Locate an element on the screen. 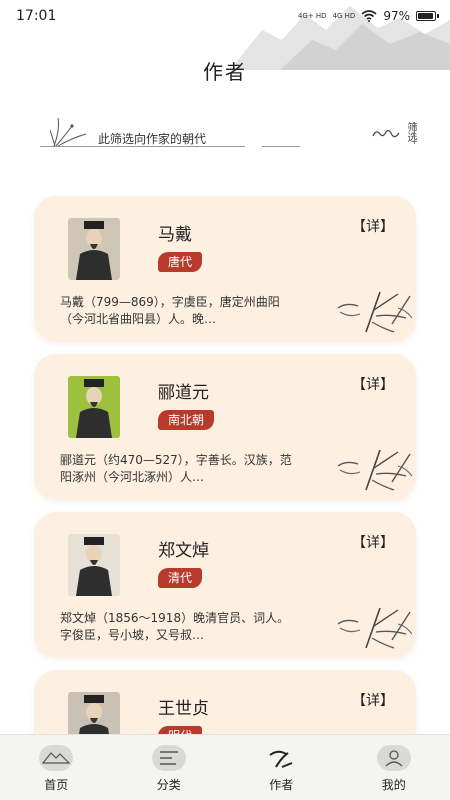  page-title: 作者 is located at coordinates (225, 72).